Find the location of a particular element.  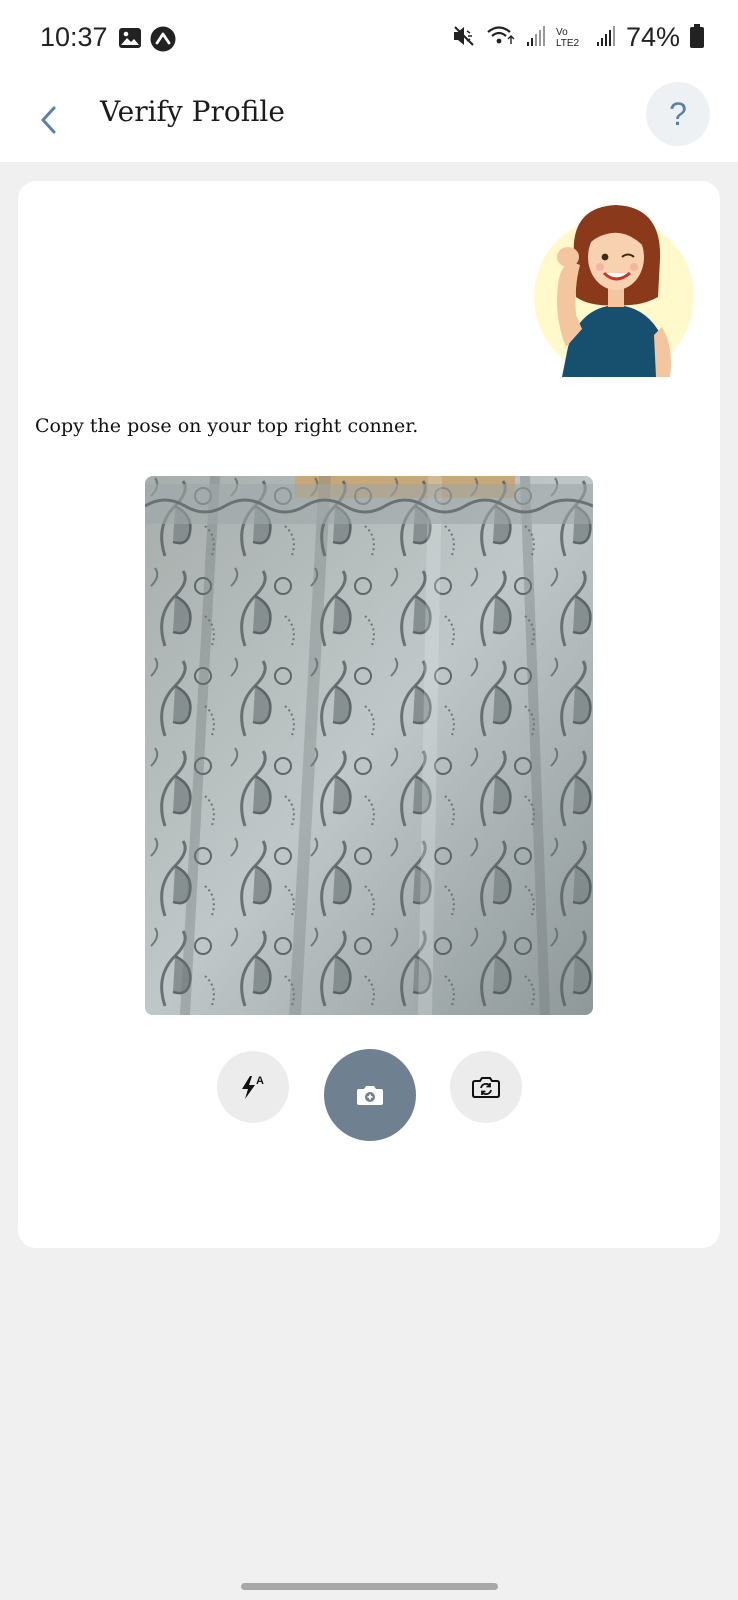

capture-button is located at coordinates (370, 1095).